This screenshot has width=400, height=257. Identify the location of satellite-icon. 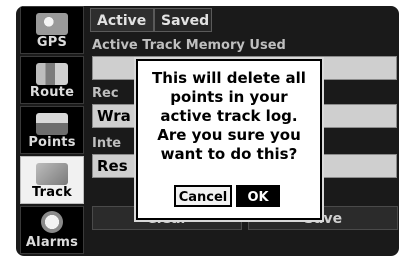
(52, 24).